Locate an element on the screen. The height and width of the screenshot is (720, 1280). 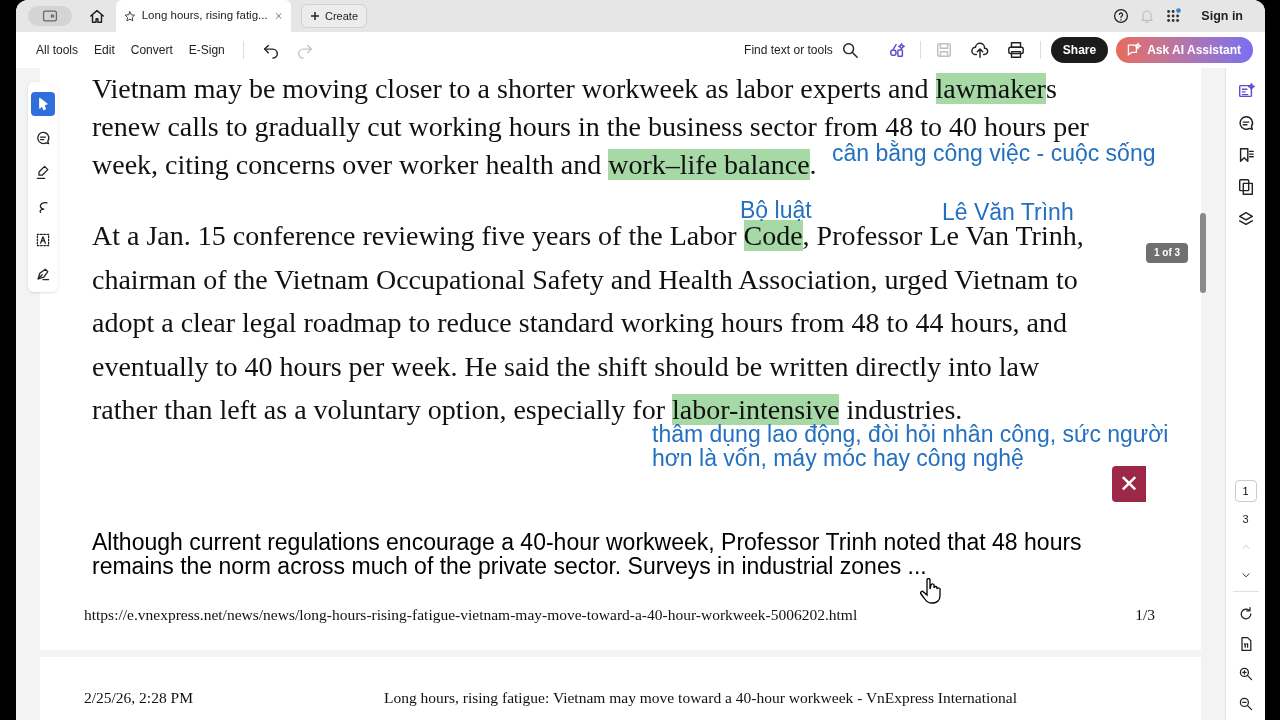
print-icon is located at coordinates (1015, 50).